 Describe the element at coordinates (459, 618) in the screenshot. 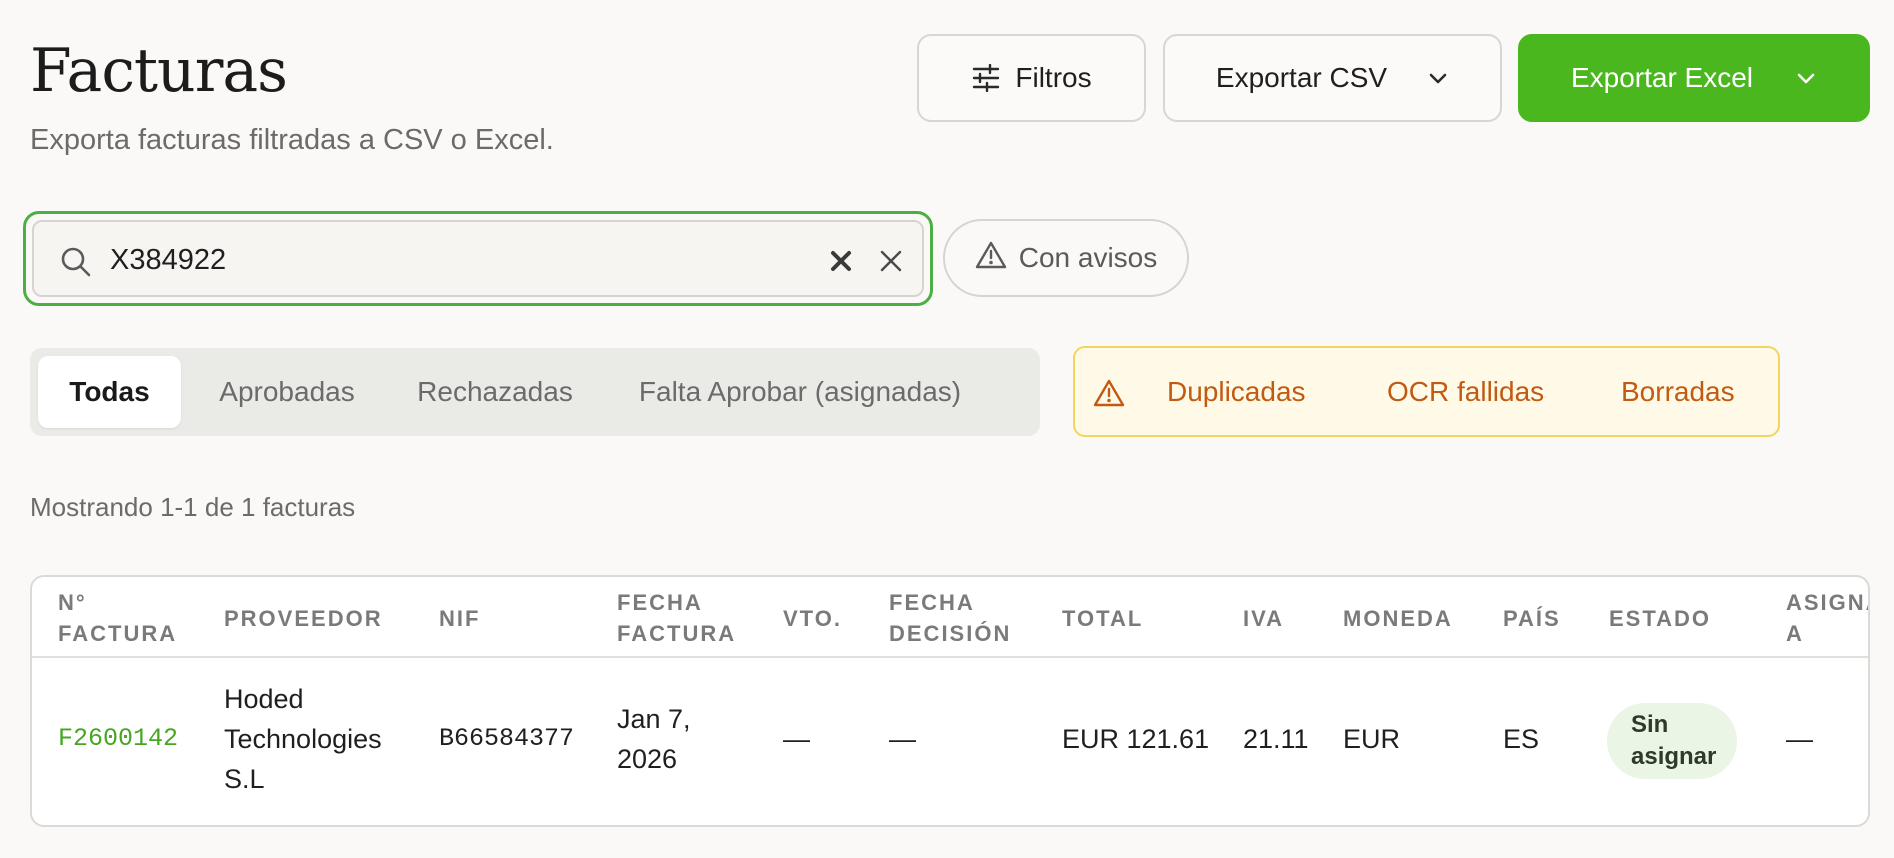

I see `column-header-nif: NIF` at that location.